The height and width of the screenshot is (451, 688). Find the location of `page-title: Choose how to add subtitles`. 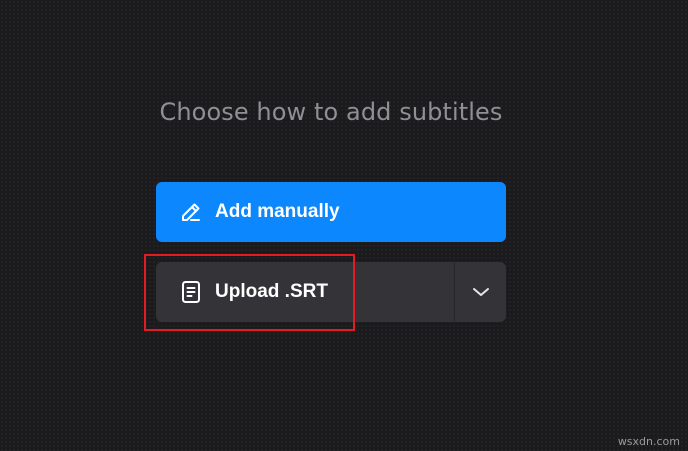

page-title: Choose how to add subtitles is located at coordinates (331, 112).